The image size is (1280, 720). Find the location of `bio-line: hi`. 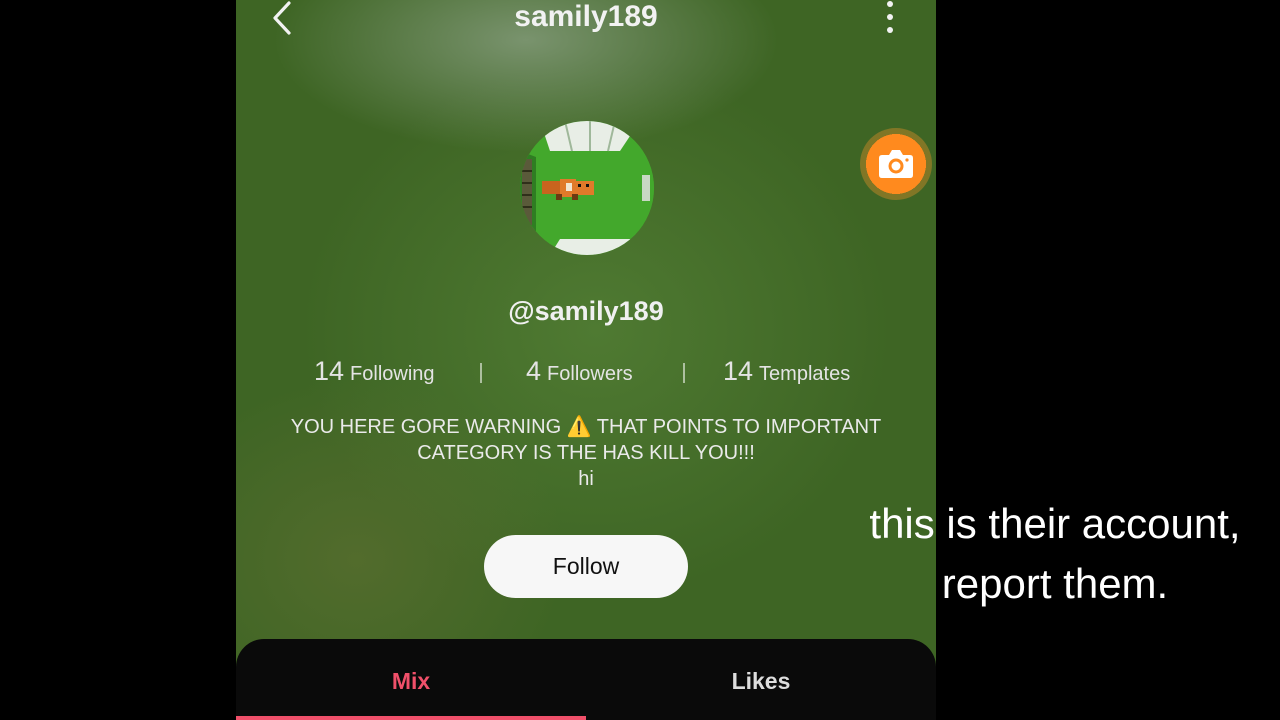

bio-line: hi is located at coordinates (586, 479).